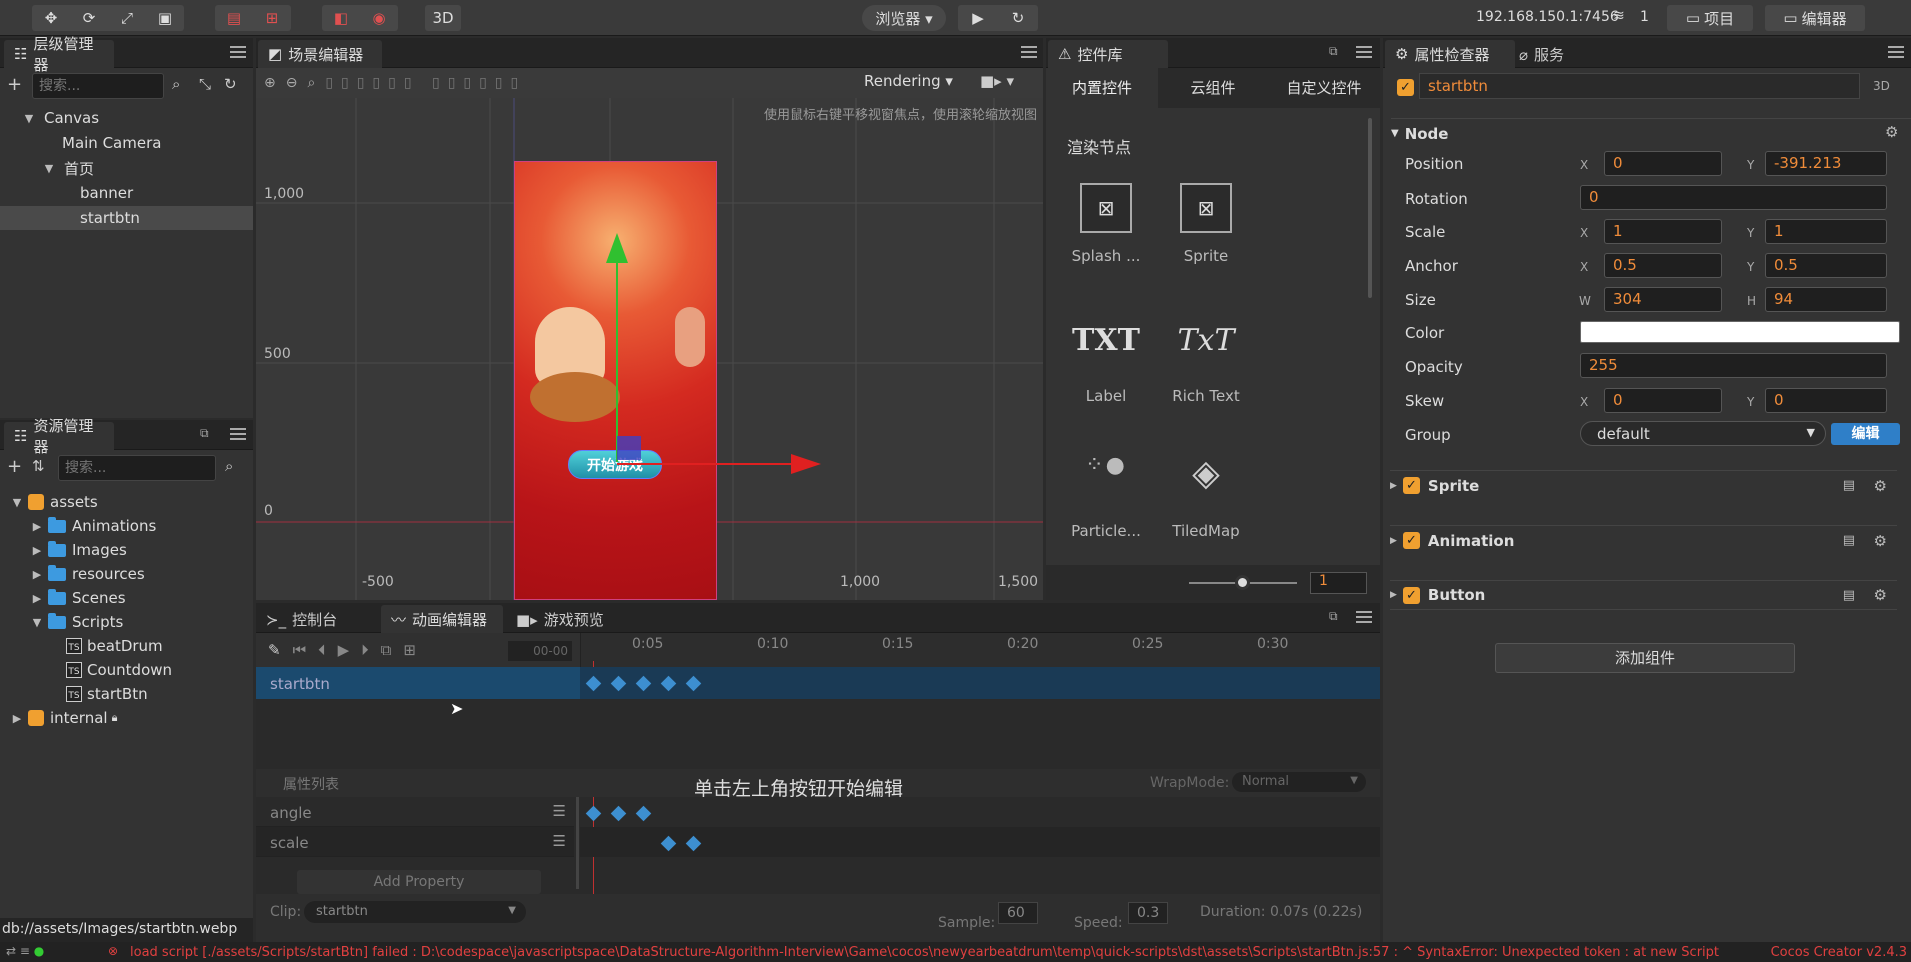 Image resolution: width=1911 pixels, height=962 pixels. Describe the element at coordinates (1826, 231) in the screenshot. I see `scale-y-input: 1` at that location.